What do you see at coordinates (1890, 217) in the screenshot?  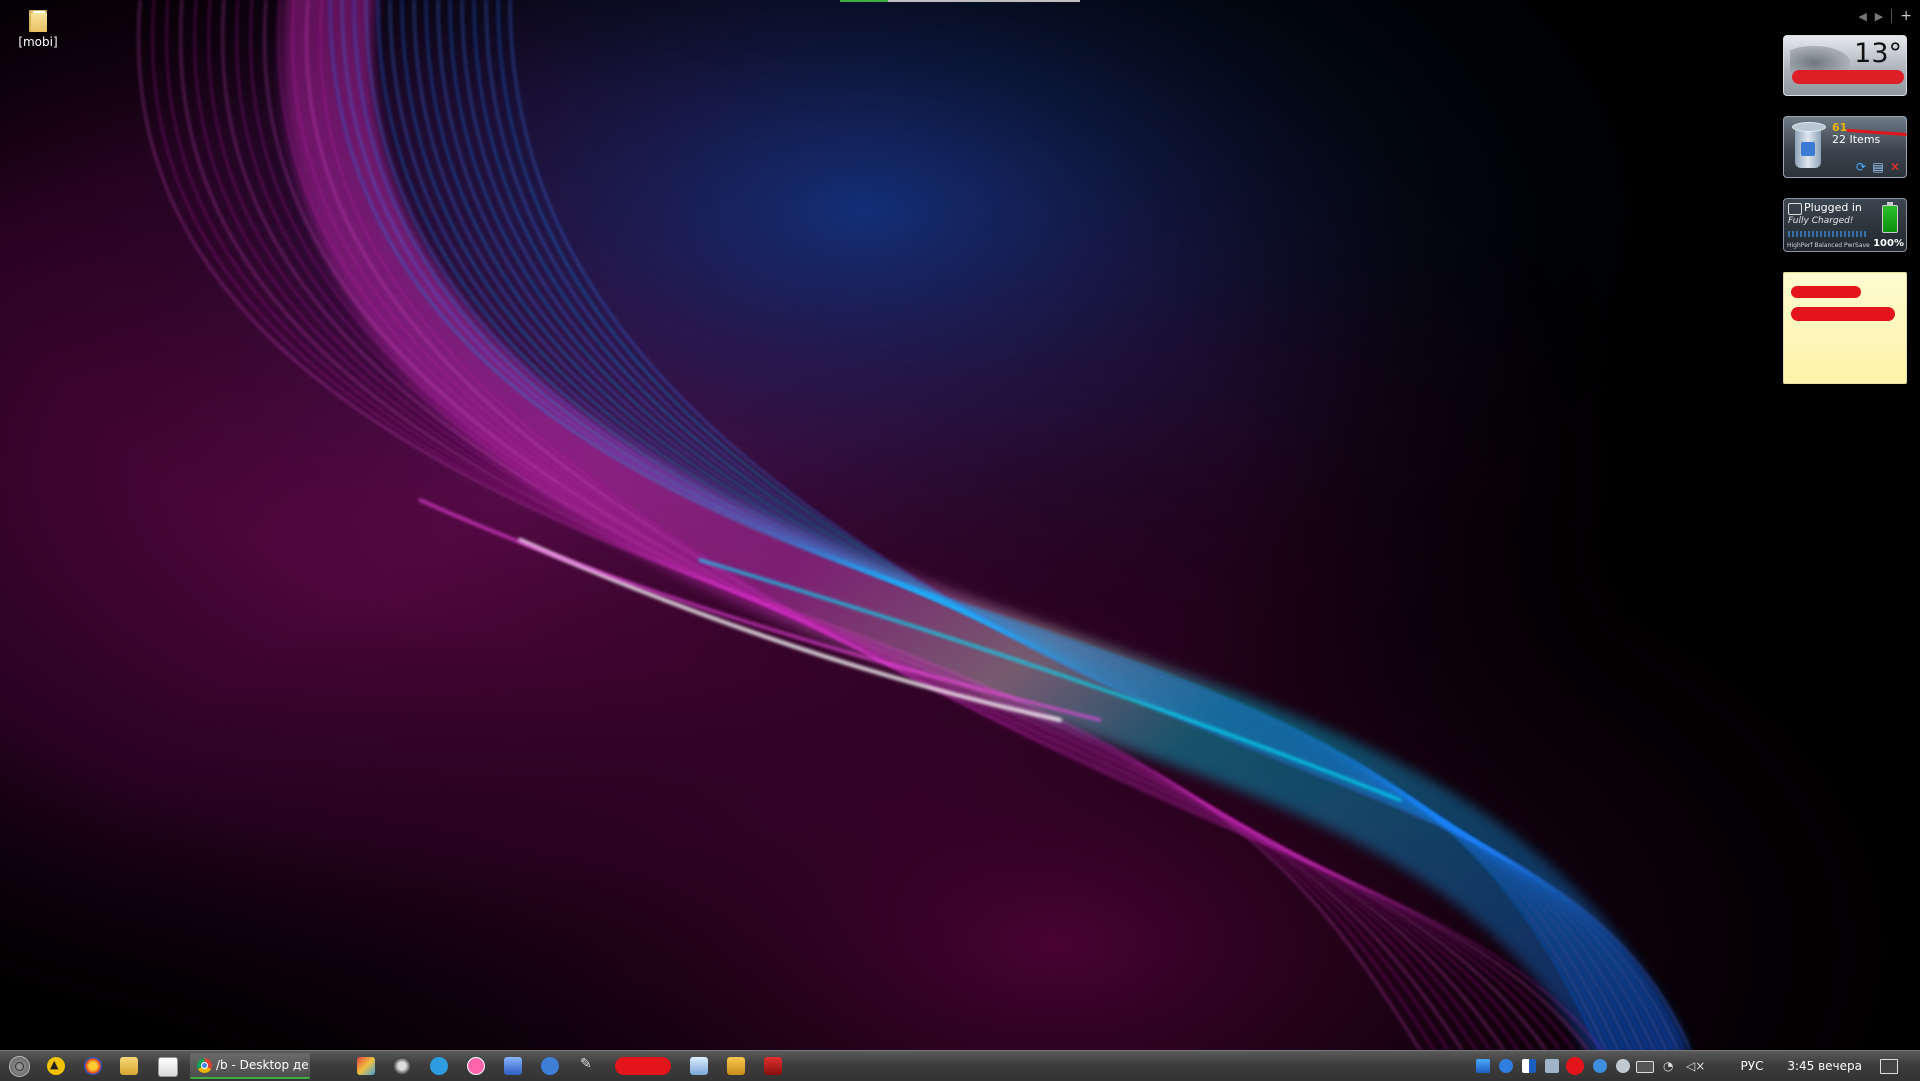 I see `battery-icon` at bounding box center [1890, 217].